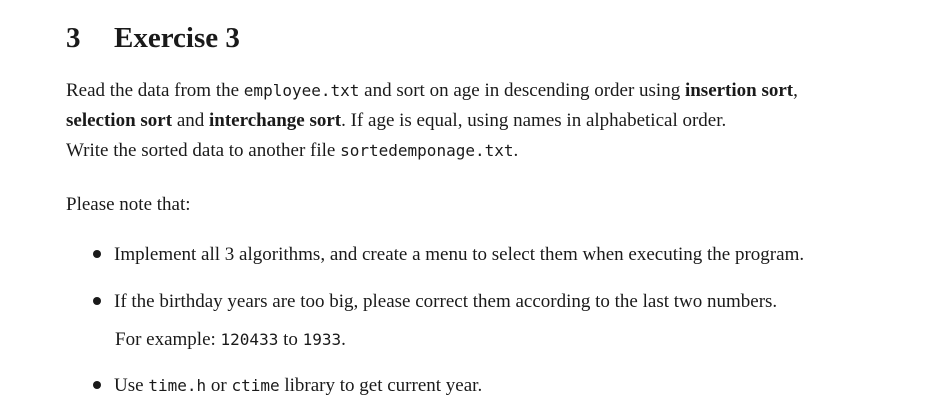  Describe the element at coordinates (131, 385) in the screenshot. I see `text-run: Use` at that location.